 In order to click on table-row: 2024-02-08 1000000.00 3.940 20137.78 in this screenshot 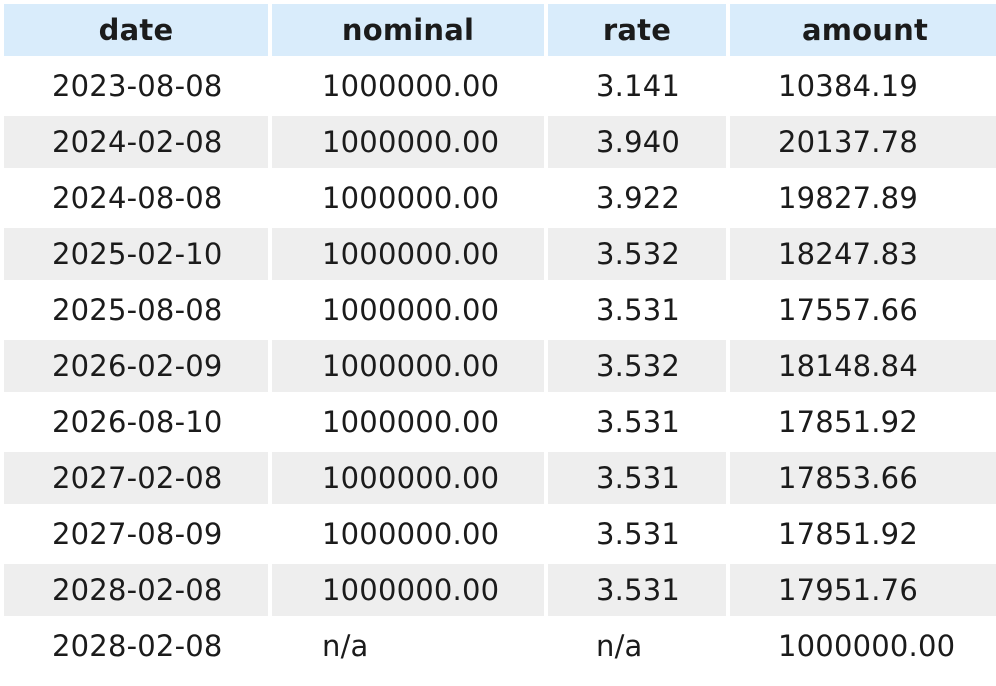, I will do `click(500, 142)`.